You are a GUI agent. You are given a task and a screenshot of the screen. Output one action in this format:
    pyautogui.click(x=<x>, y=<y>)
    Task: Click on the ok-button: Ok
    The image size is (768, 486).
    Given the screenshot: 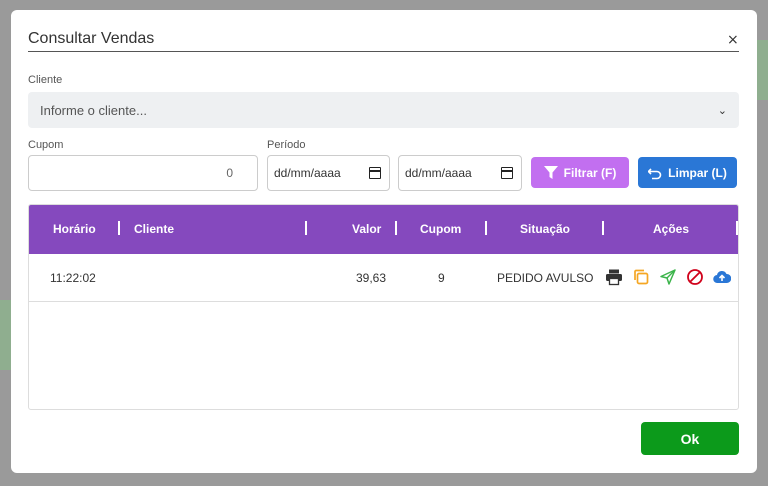 What is the action you would take?
    pyautogui.click(x=690, y=438)
    